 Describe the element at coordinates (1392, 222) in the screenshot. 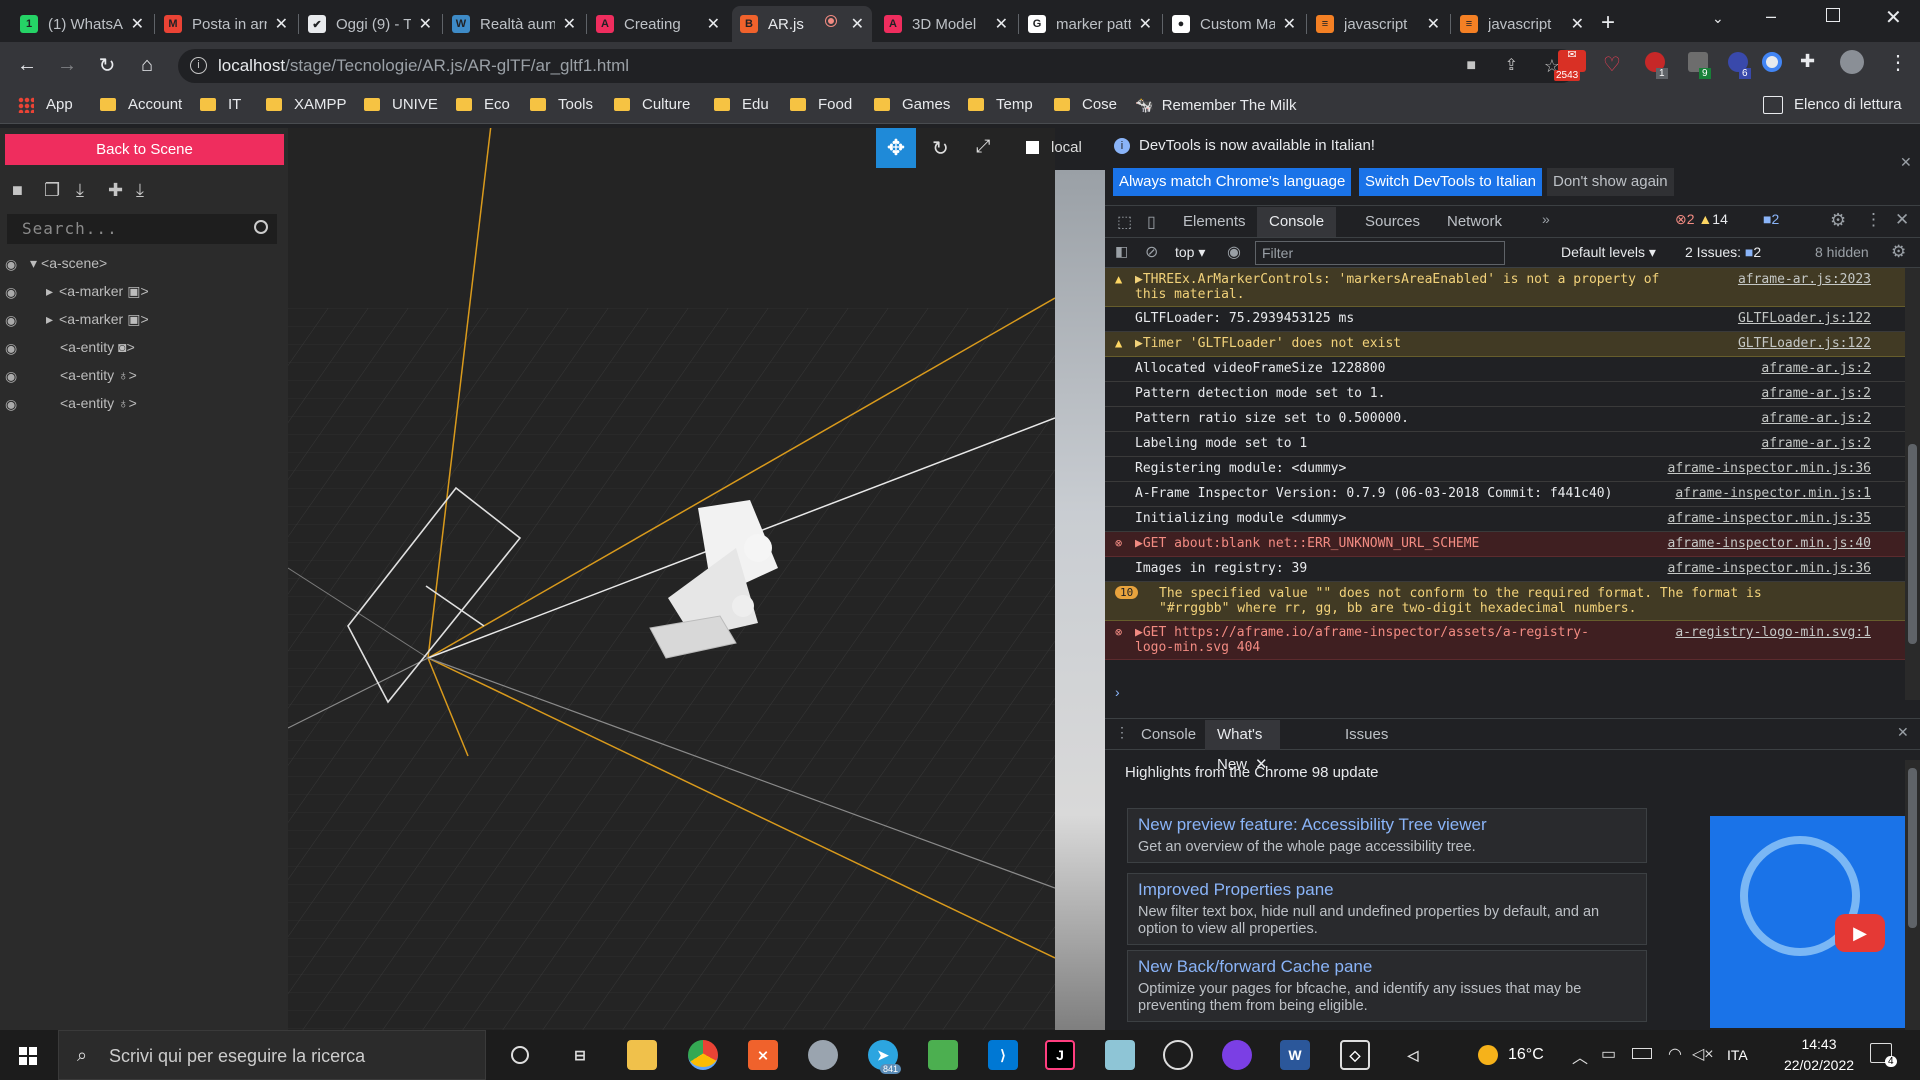

I see `devtools-tab-sources: Sources` at that location.